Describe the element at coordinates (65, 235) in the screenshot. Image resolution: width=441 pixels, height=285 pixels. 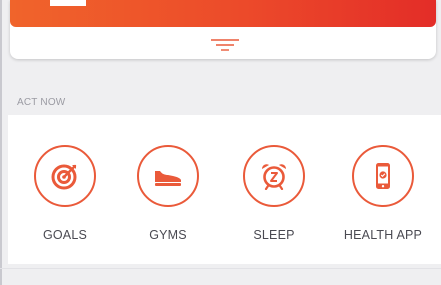
I see `goals-label: GOALS` at that location.